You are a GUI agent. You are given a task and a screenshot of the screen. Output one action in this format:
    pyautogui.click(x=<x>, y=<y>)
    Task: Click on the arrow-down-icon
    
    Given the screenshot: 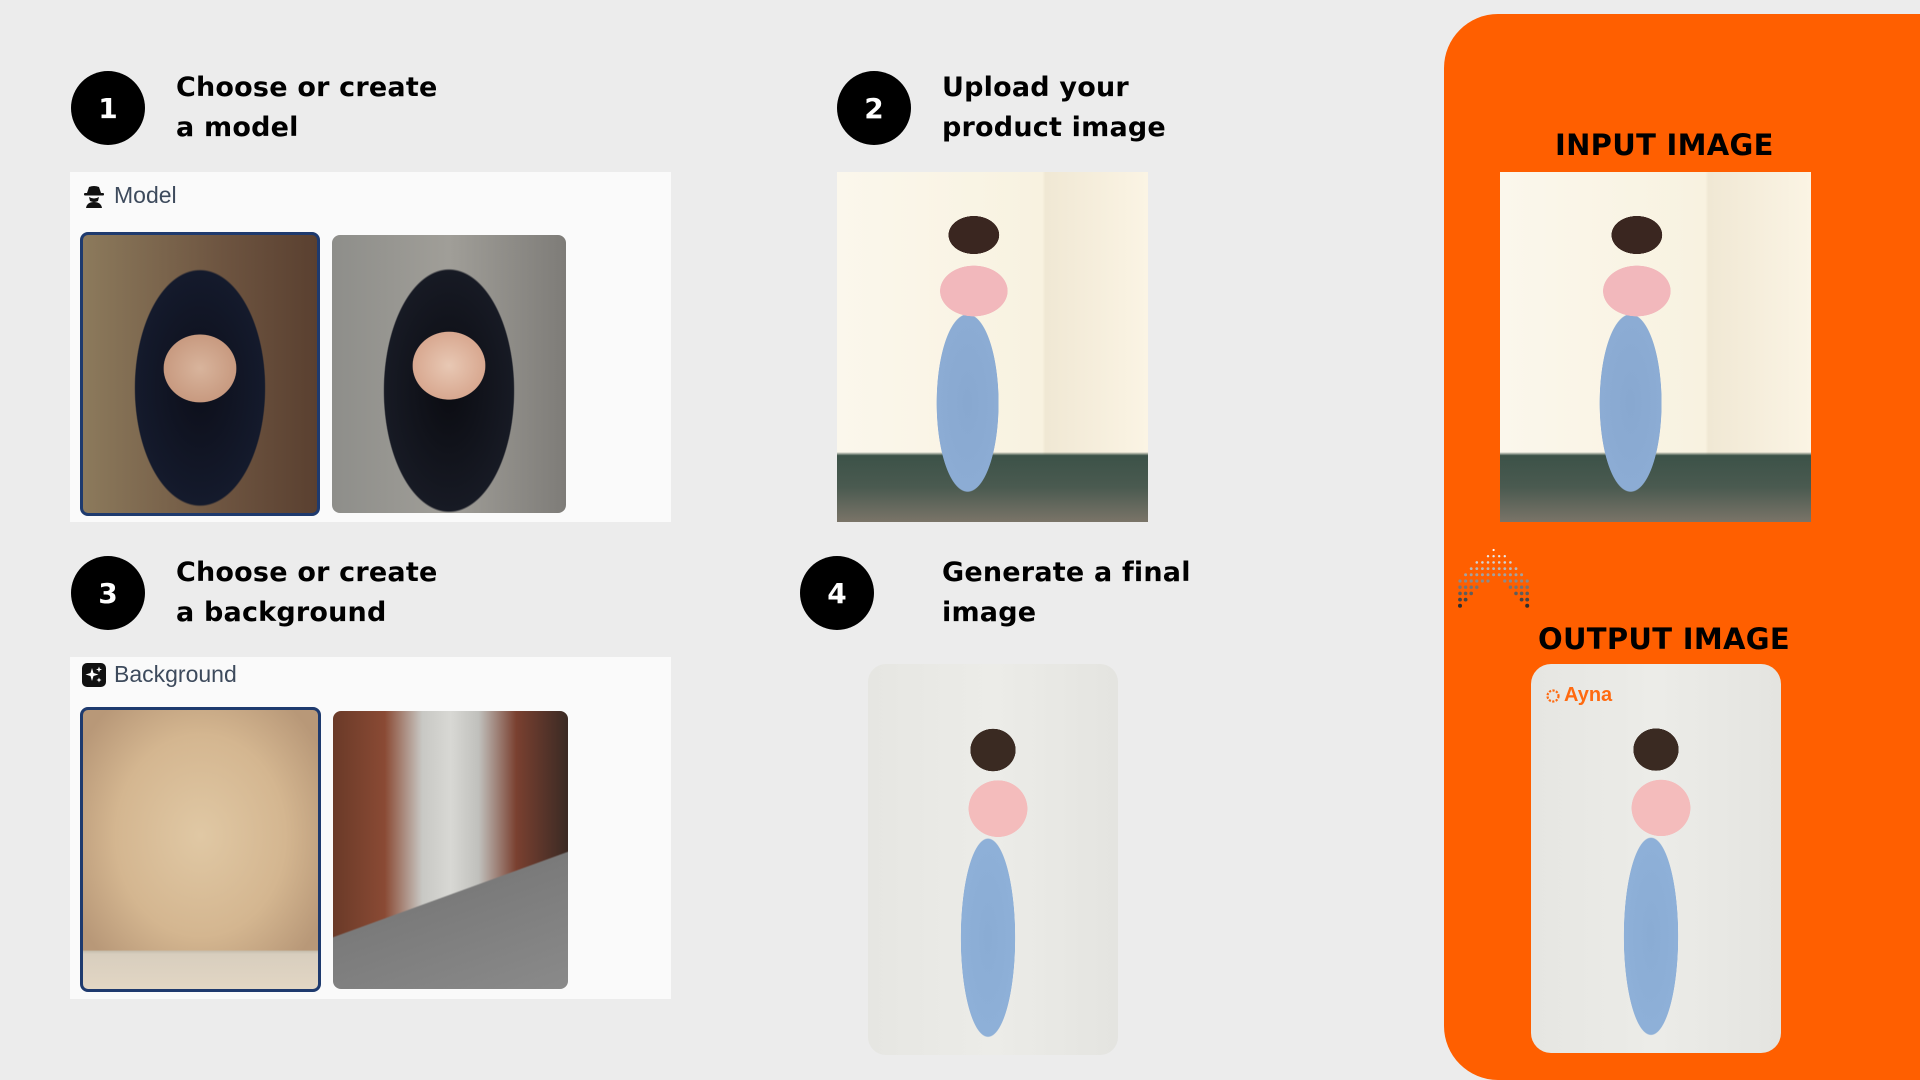 What is the action you would take?
    pyautogui.click(x=1494, y=578)
    